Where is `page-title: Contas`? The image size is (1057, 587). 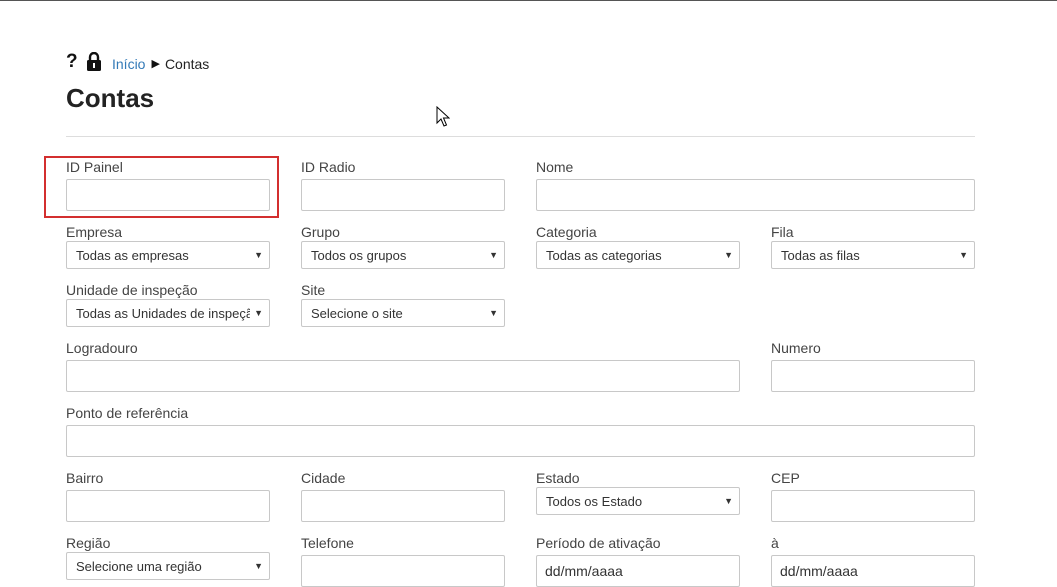 page-title: Contas is located at coordinates (110, 98).